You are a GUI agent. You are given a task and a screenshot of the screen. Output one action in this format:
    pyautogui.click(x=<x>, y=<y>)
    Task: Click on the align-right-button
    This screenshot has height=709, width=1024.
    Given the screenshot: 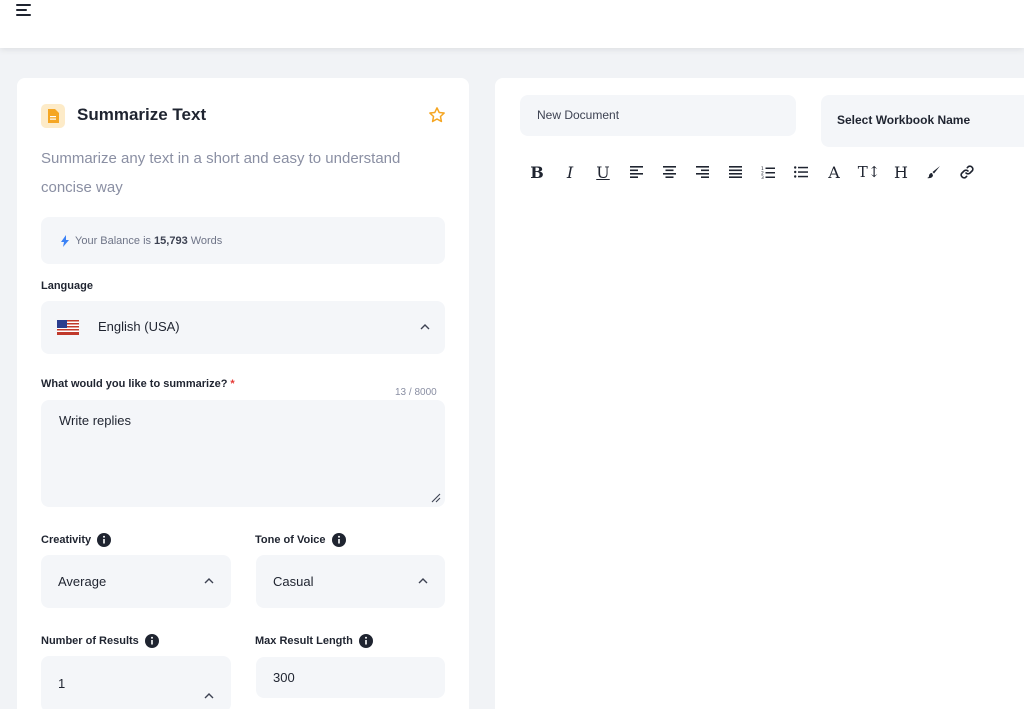 What is the action you would take?
    pyautogui.click(x=702, y=172)
    